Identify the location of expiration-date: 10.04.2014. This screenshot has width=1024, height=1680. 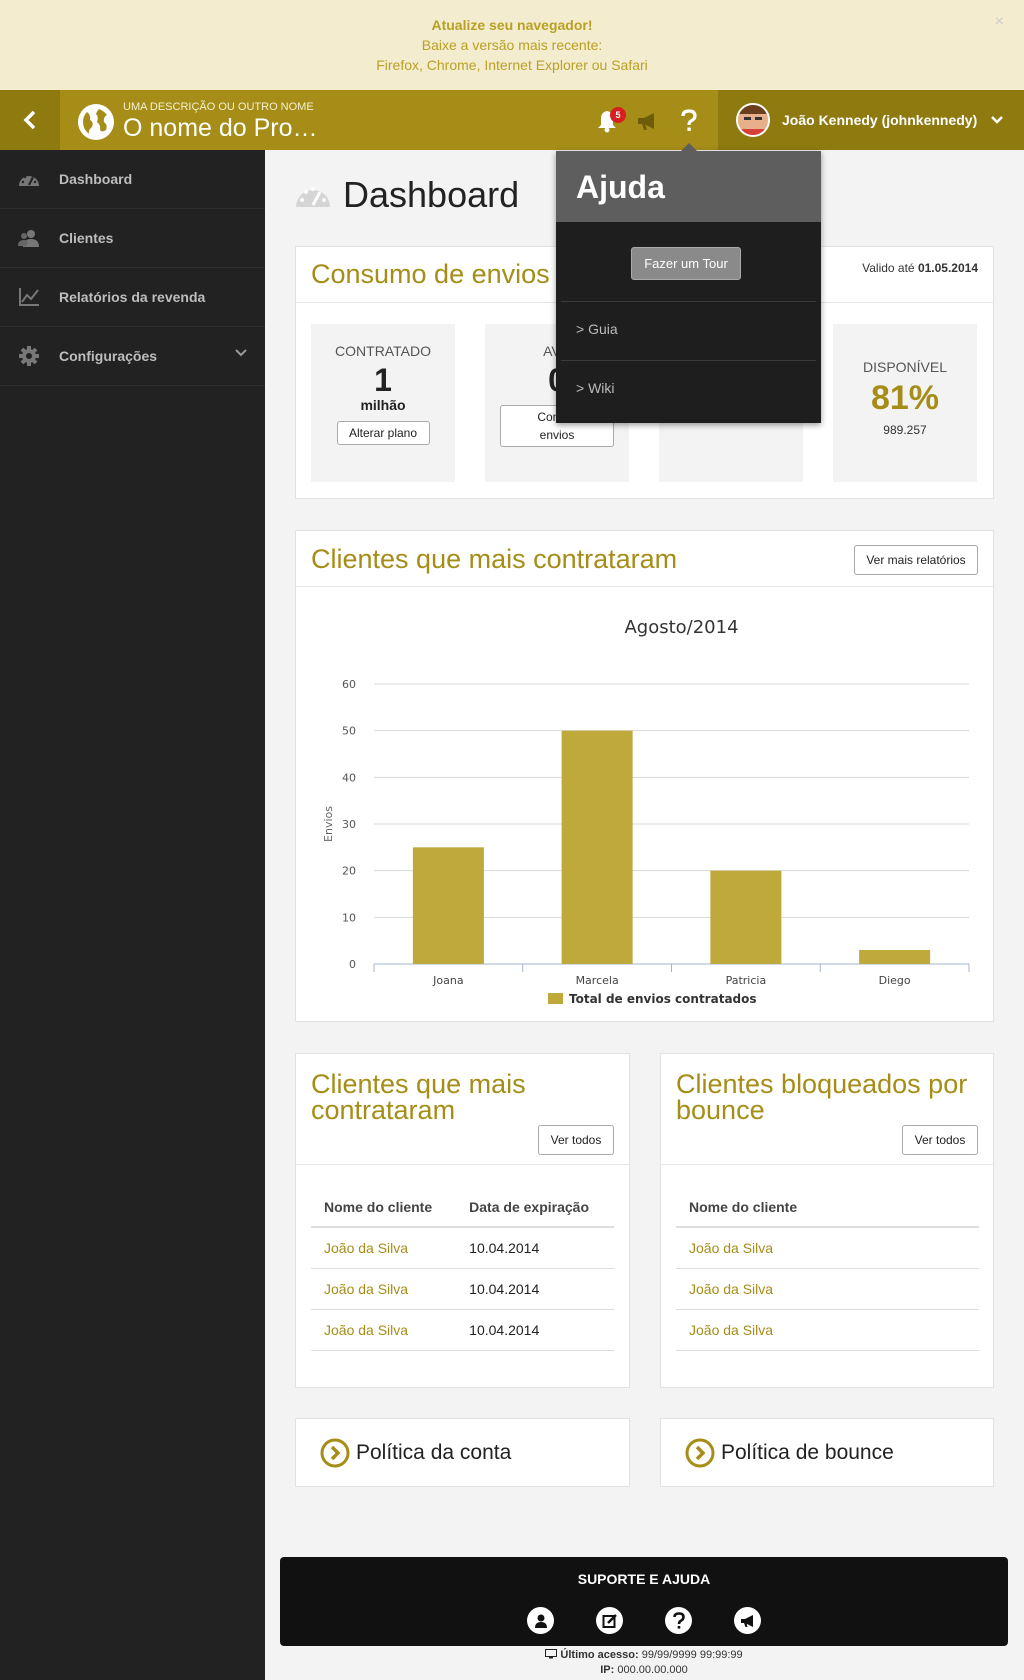
(535, 1248).